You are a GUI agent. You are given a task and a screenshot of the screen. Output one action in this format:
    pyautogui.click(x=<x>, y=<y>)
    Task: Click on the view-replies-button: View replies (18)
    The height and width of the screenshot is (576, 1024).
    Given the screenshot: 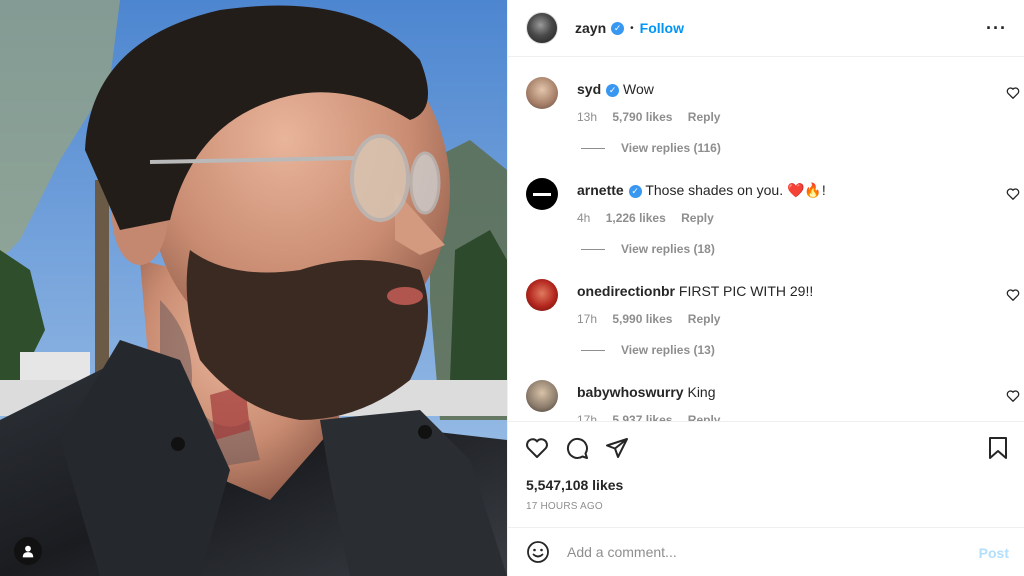 What is the action you would take?
    pyautogui.click(x=648, y=249)
    